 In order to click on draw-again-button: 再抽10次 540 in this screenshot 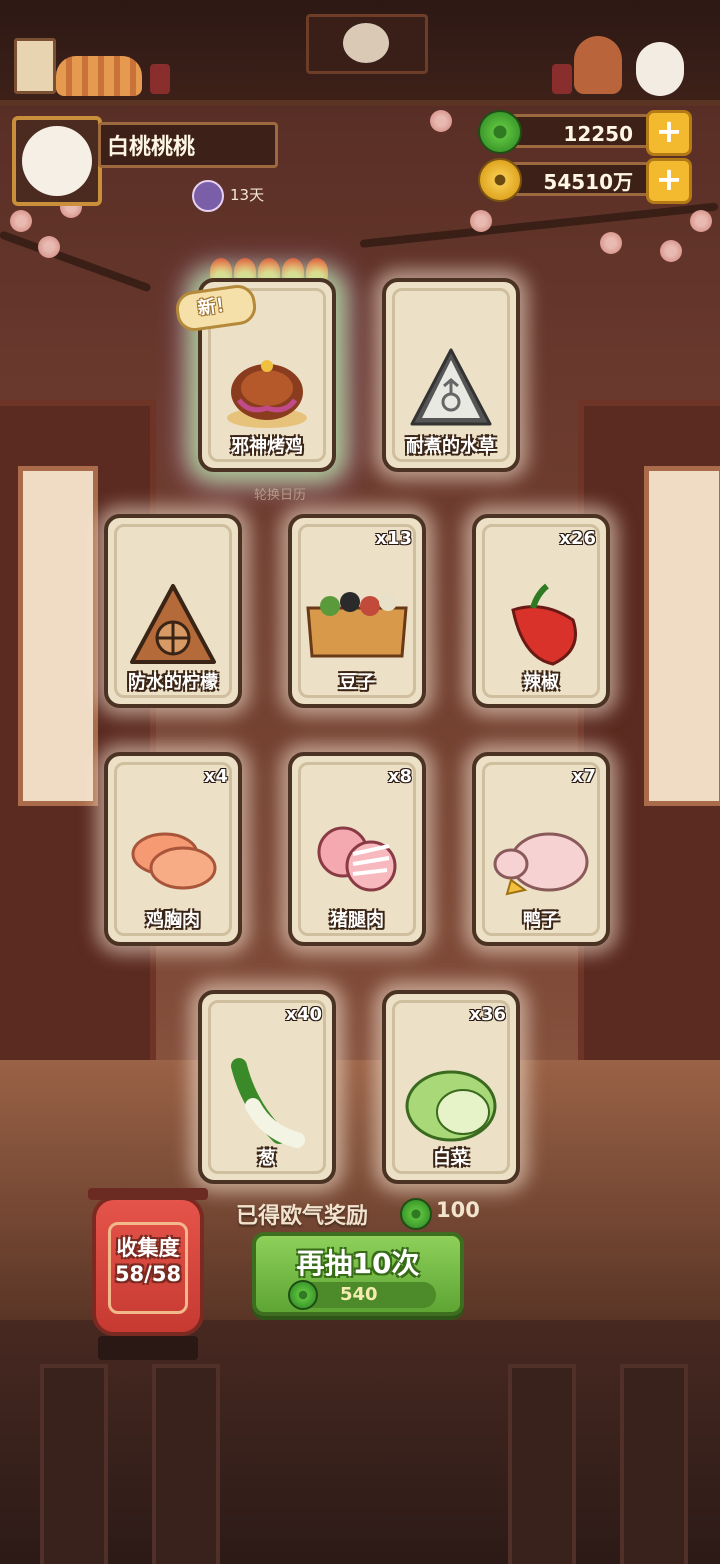, I will do `click(358, 1274)`.